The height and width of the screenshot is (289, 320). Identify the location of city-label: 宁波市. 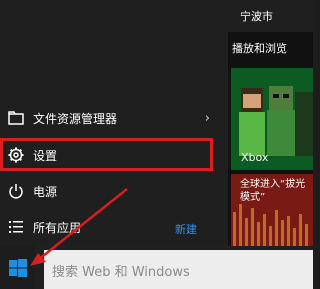
(256, 16).